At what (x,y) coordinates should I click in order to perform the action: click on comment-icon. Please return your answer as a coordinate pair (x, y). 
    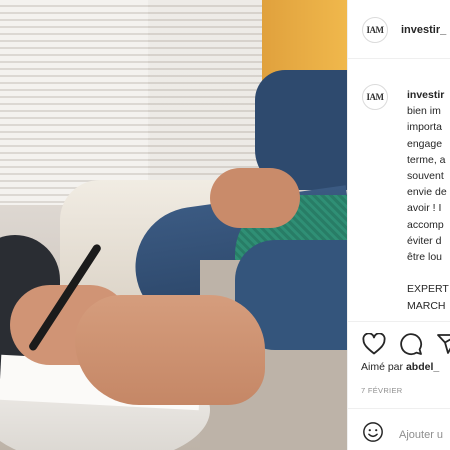
    Looking at the image, I should click on (411, 344).